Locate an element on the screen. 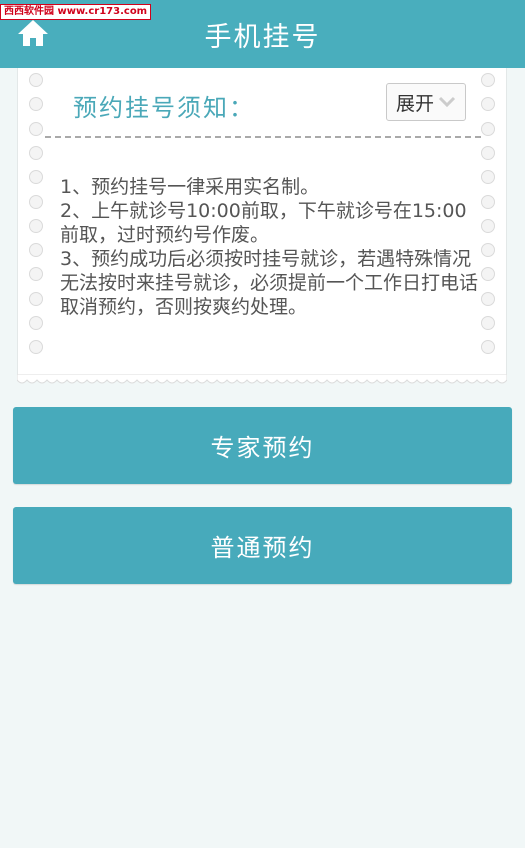 Image resolution: width=525 pixels, height=848 pixels. home-button is located at coordinates (33, 33).